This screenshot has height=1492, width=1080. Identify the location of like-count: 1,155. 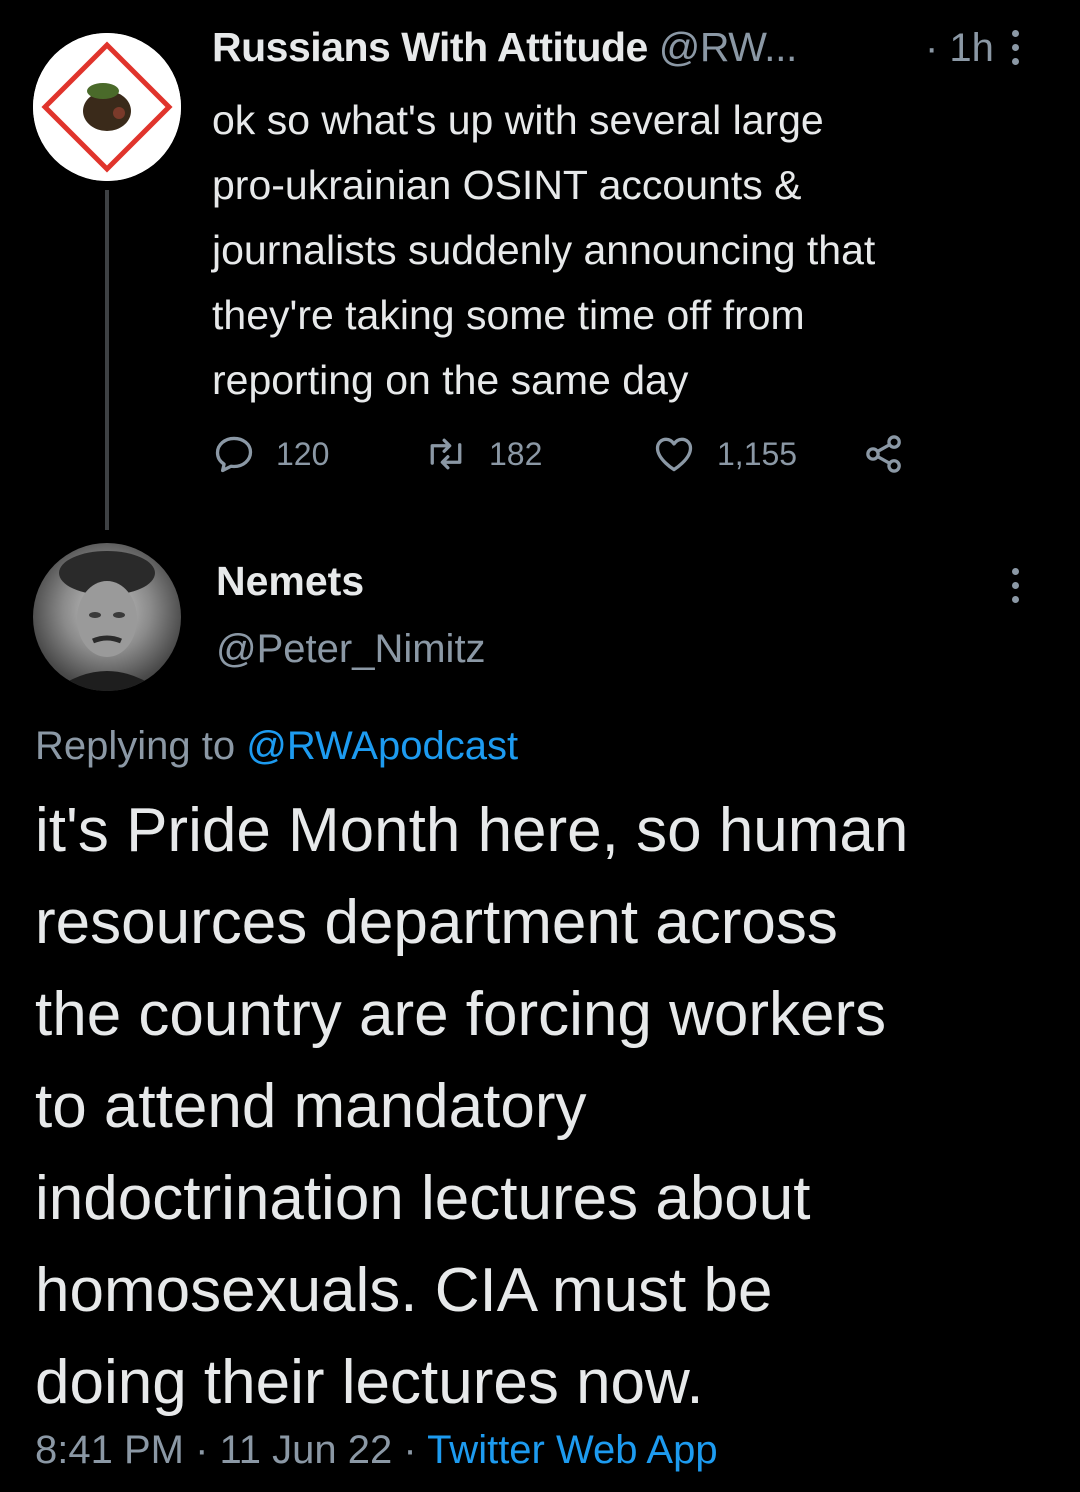
(757, 453).